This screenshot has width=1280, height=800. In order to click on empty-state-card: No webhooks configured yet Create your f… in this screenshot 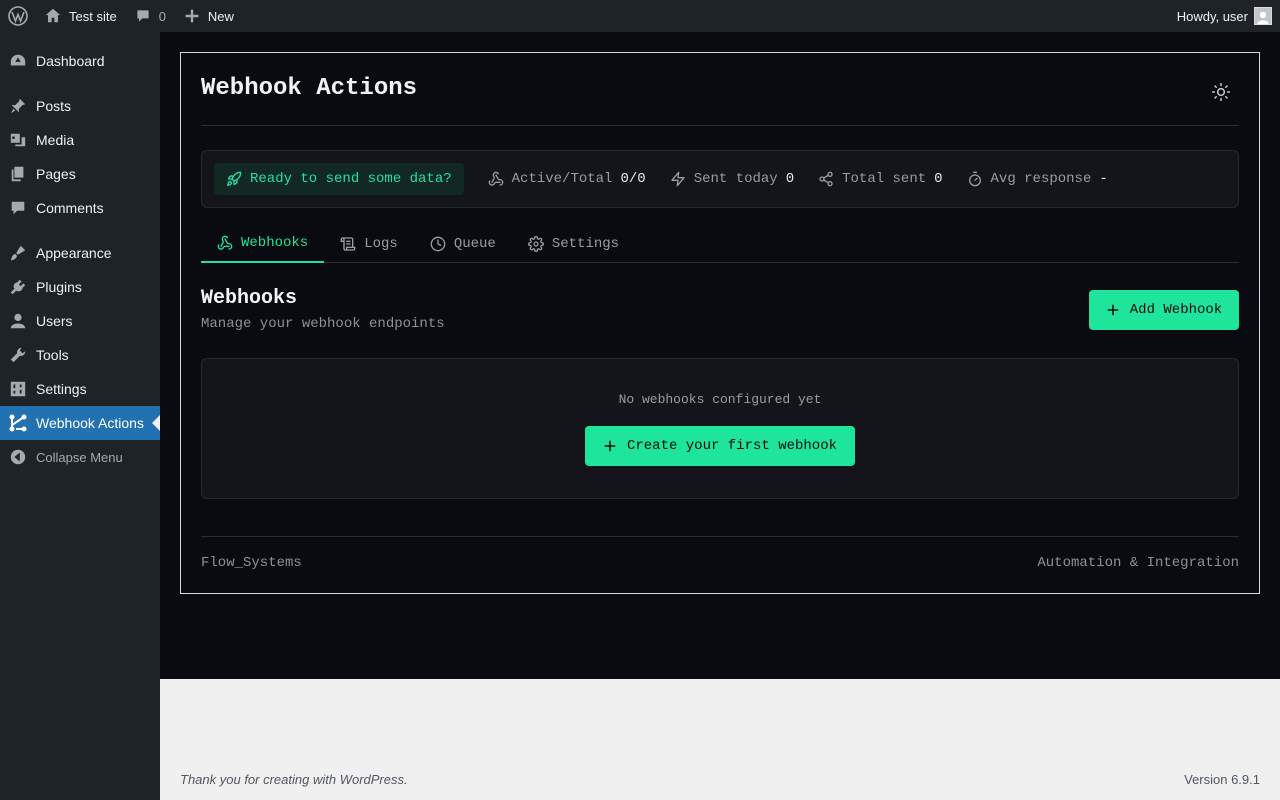, I will do `click(720, 428)`.